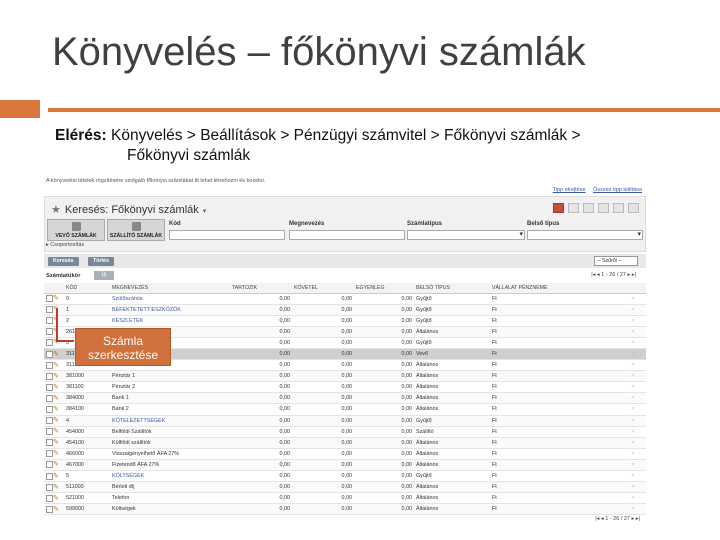 Image resolution: width=720 pixels, height=540 pixels. What do you see at coordinates (569, 190) in the screenshot?
I see `hide-tip-link: Tipp elrejtése` at bounding box center [569, 190].